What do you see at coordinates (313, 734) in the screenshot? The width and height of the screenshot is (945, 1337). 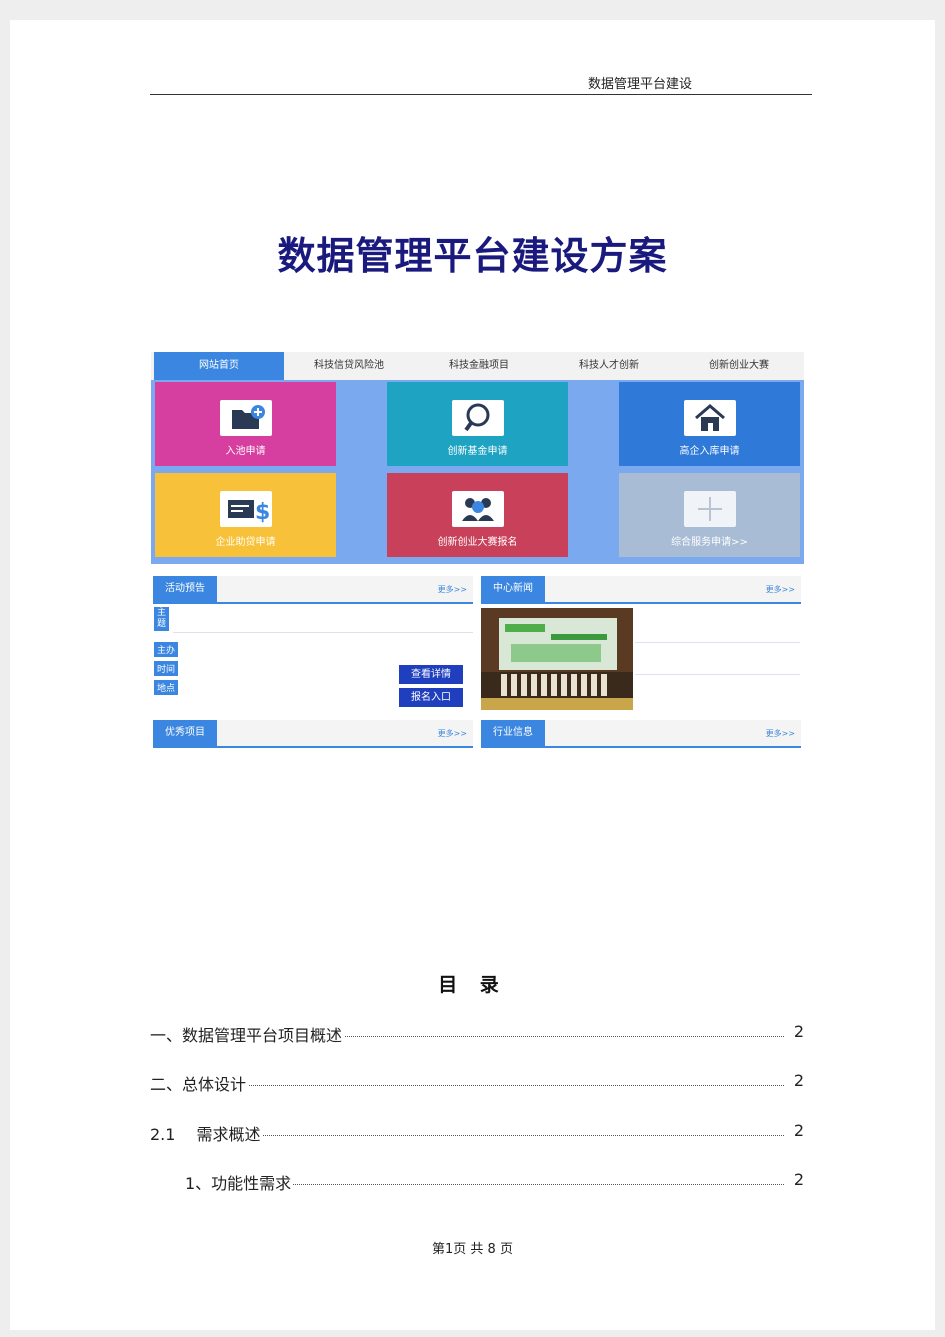 I see `projects-box-header: 优秀项目 更多>>` at bounding box center [313, 734].